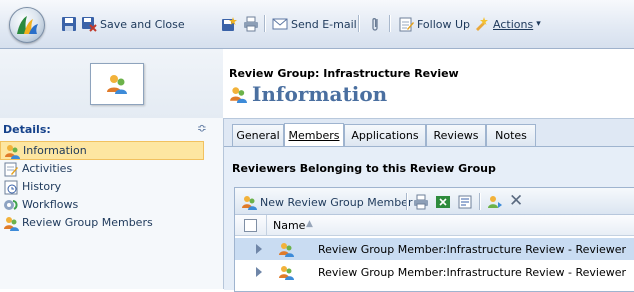  I want to click on send-email-label: Send E-mail, so click(324, 24).